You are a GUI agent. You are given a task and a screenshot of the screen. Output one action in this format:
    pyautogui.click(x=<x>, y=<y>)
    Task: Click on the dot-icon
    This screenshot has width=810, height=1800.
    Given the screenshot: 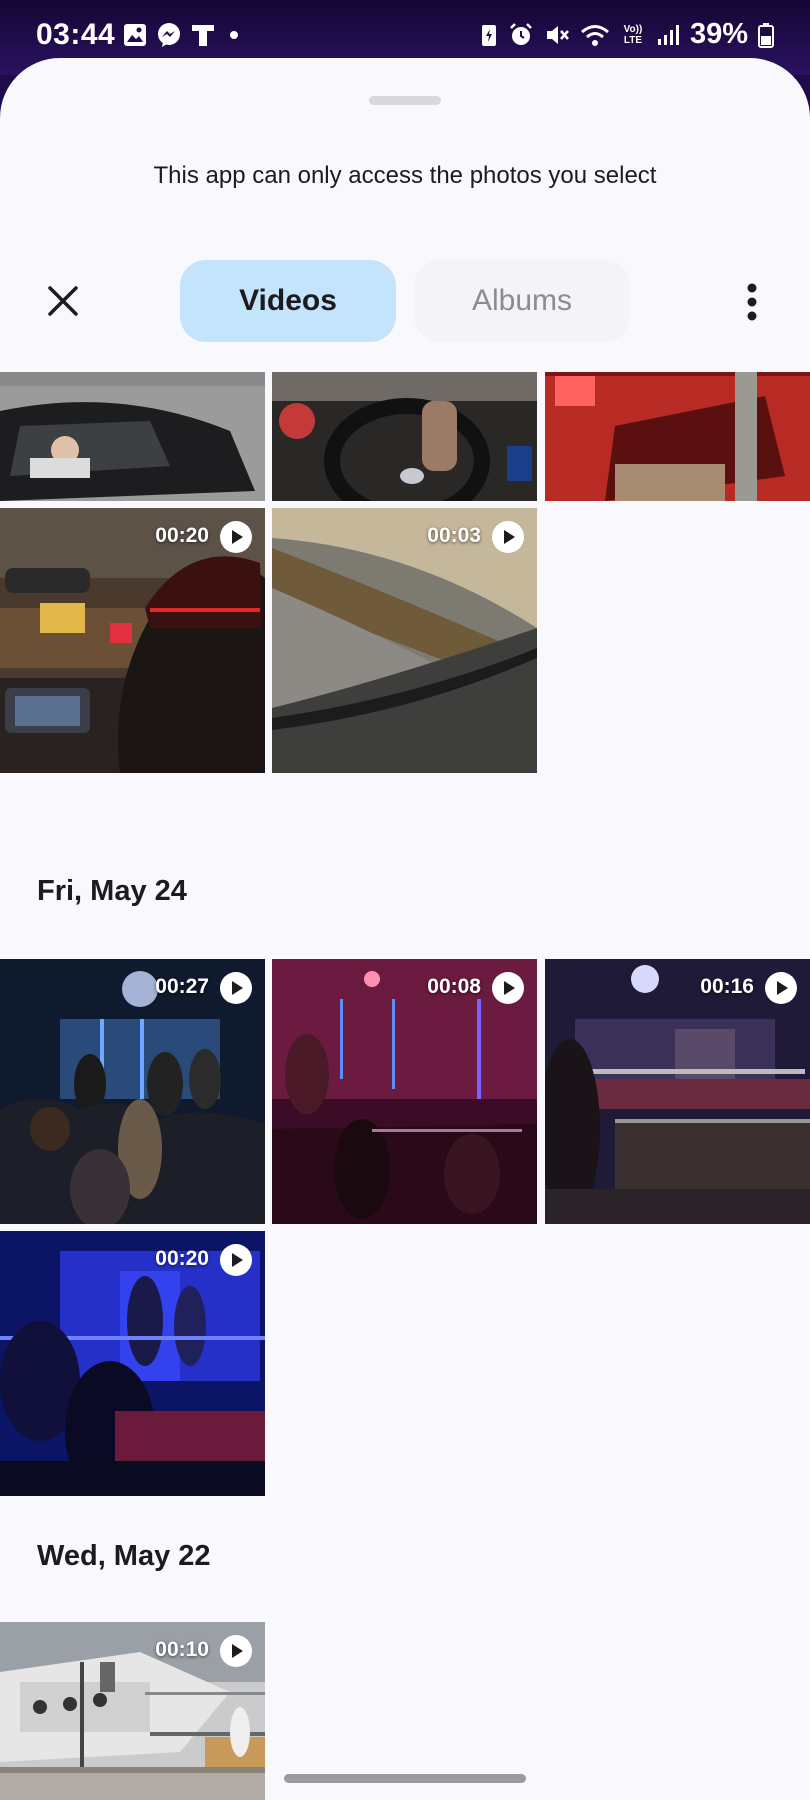 What is the action you would take?
    pyautogui.click(x=234, y=35)
    